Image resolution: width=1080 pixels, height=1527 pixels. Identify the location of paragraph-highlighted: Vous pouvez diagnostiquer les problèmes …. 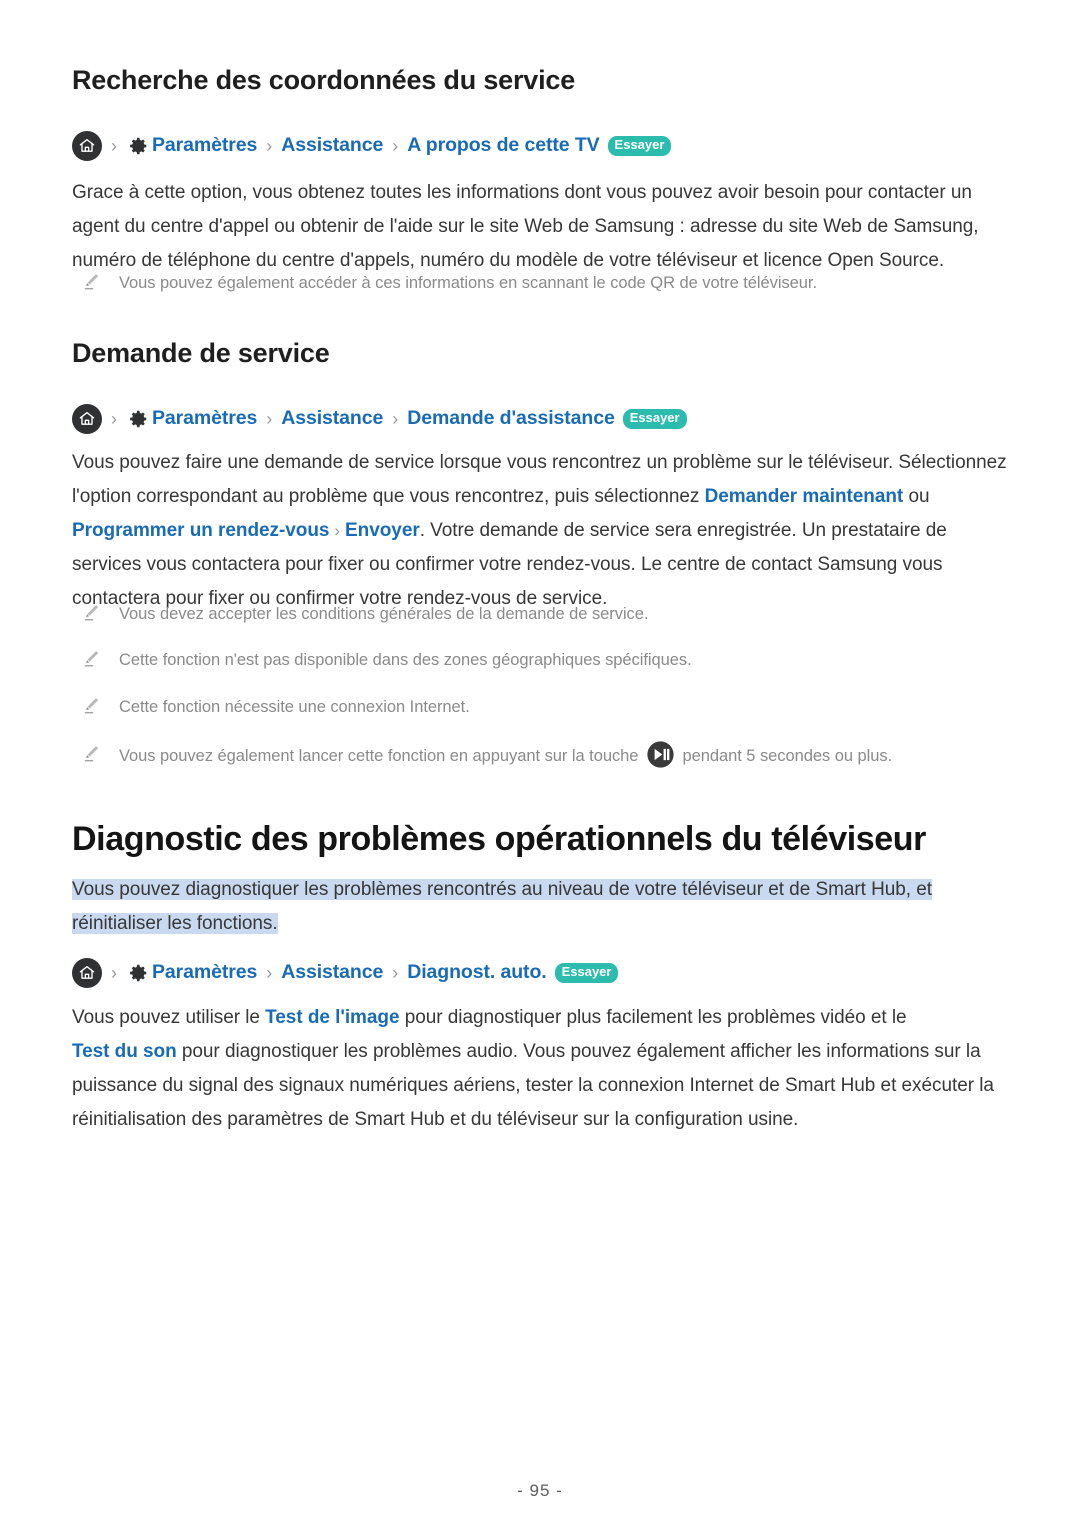
(540, 907).